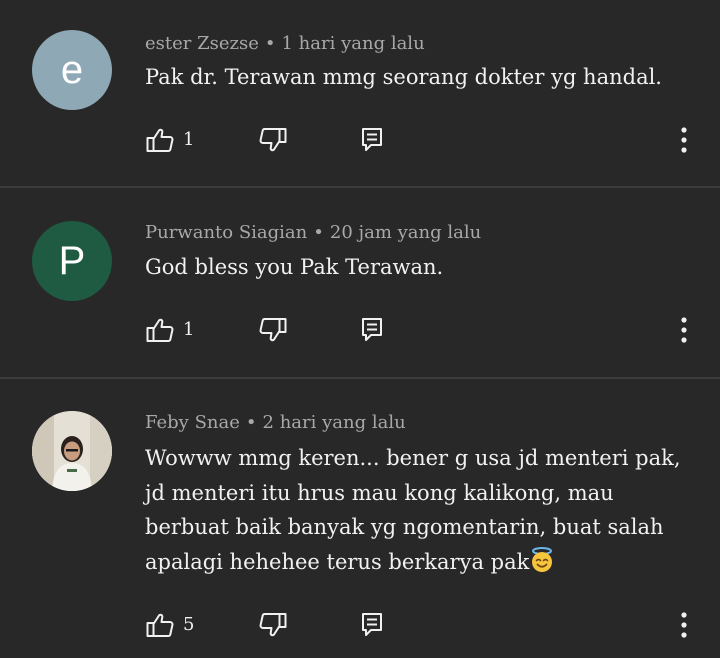 The height and width of the screenshot is (658, 720). Describe the element at coordinates (202, 43) in the screenshot. I see `comment-author: ester Zsezse` at that location.